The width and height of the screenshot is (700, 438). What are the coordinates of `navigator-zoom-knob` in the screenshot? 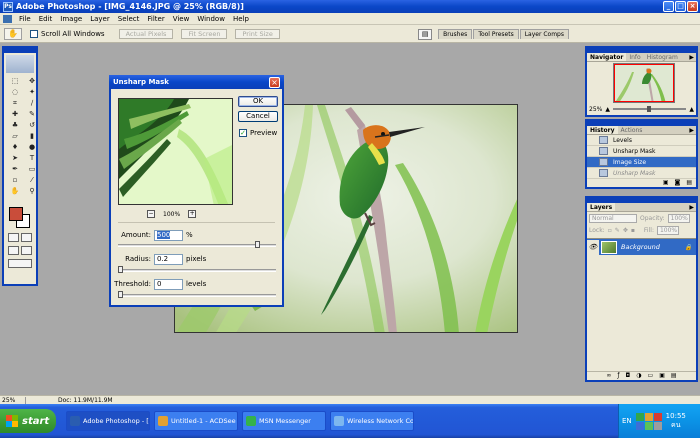 It's located at (648, 109).